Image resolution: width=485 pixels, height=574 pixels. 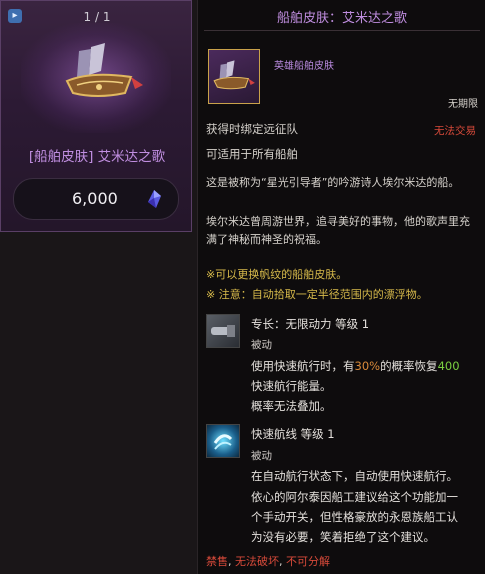 I want to click on description-line: 满了神秘而神圣的祝福。, so click(x=266, y=239).